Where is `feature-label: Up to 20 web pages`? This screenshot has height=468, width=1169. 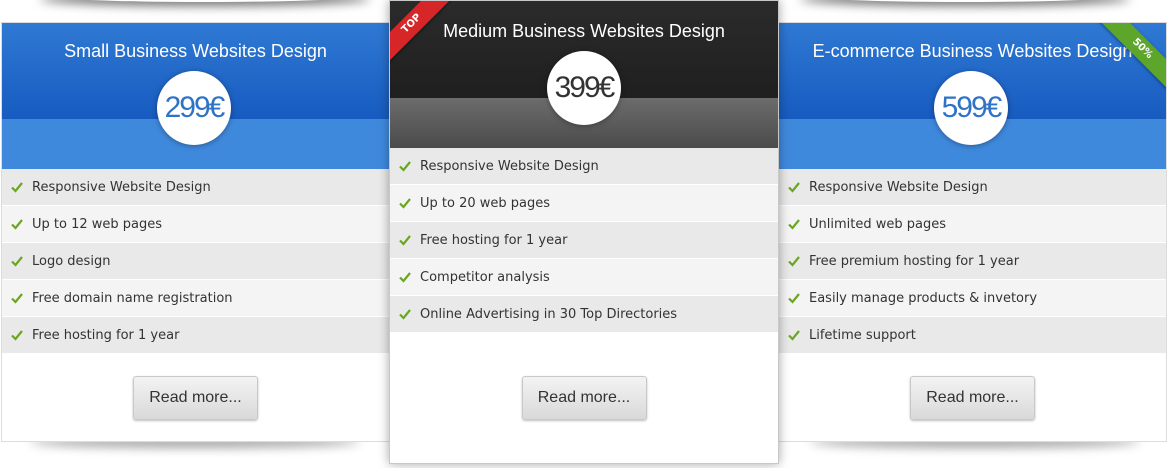
feature-label: Up to 20 web pages is located at coordinates (485, 203).